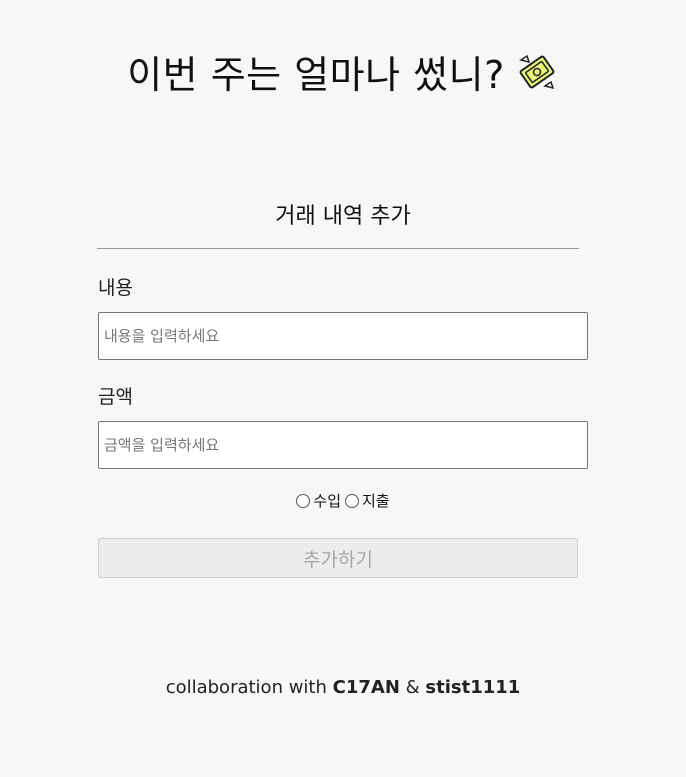  I want to click on content-label: 내용, so click(115, 288).